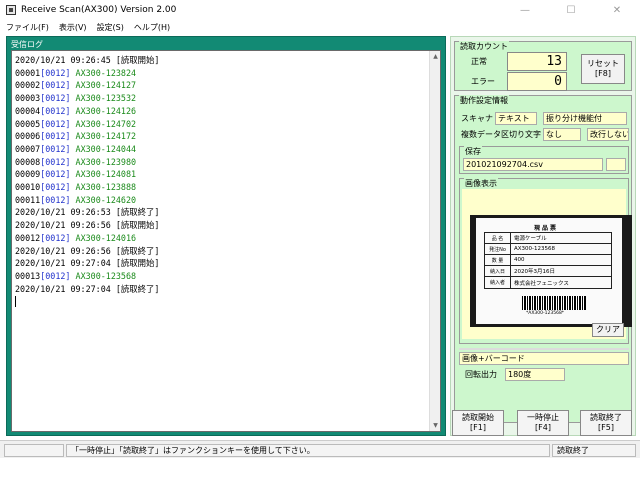  What do you see at coordinates (87, 250) in the screenshot?
I see `log-line: 2020/10/21 09:26:56 [読取終了]` at bounding box center [87, 250].